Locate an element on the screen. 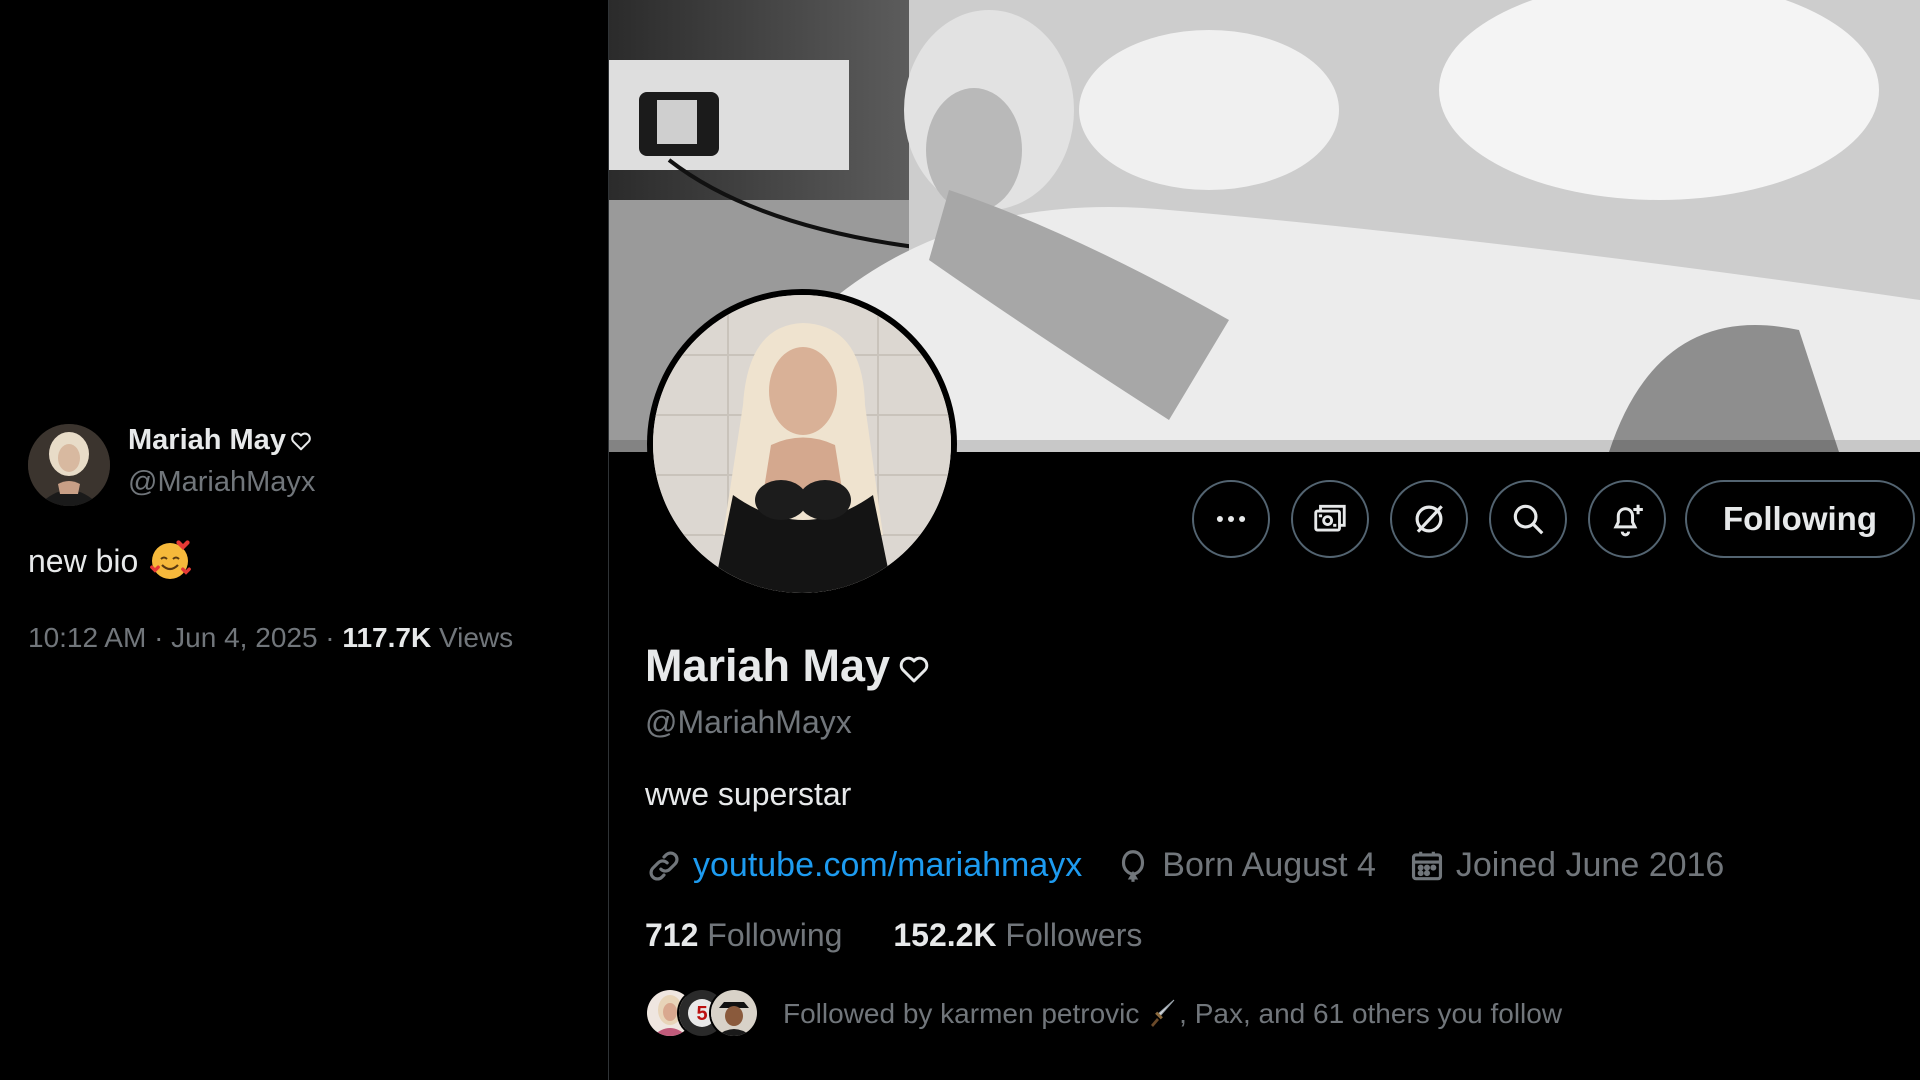 The image size is (1920, 1080). follower-avatar is located at coordinates (734, 1013).